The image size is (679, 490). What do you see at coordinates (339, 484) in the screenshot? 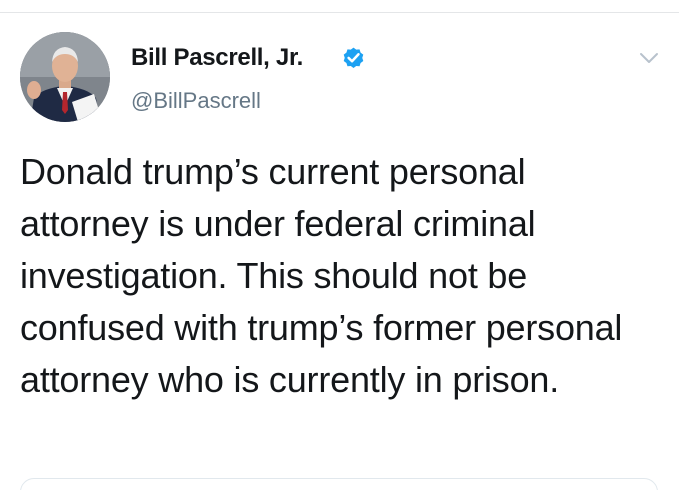
I see `quoted-card-edge` at bounding box center [339, 484].